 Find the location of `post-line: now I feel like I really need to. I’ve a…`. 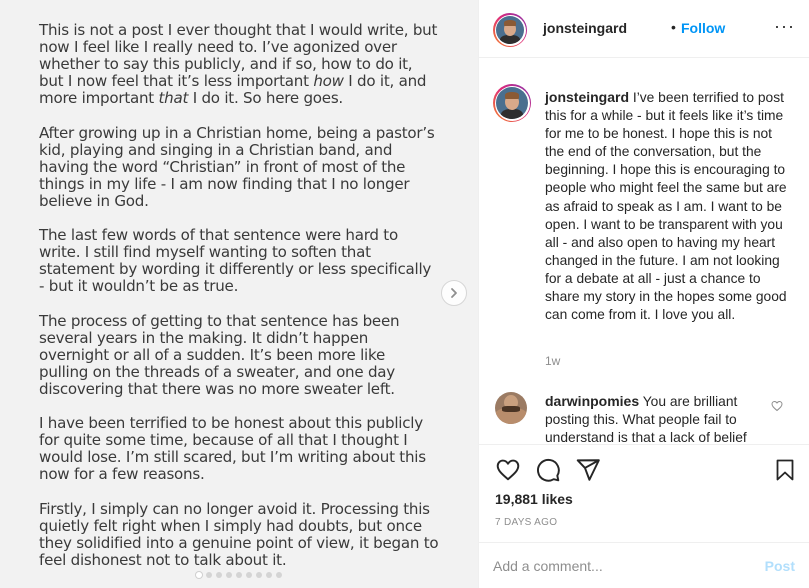

post-line: now I feel like I really need to. I’ve a… is located at coordinates (218, 47).